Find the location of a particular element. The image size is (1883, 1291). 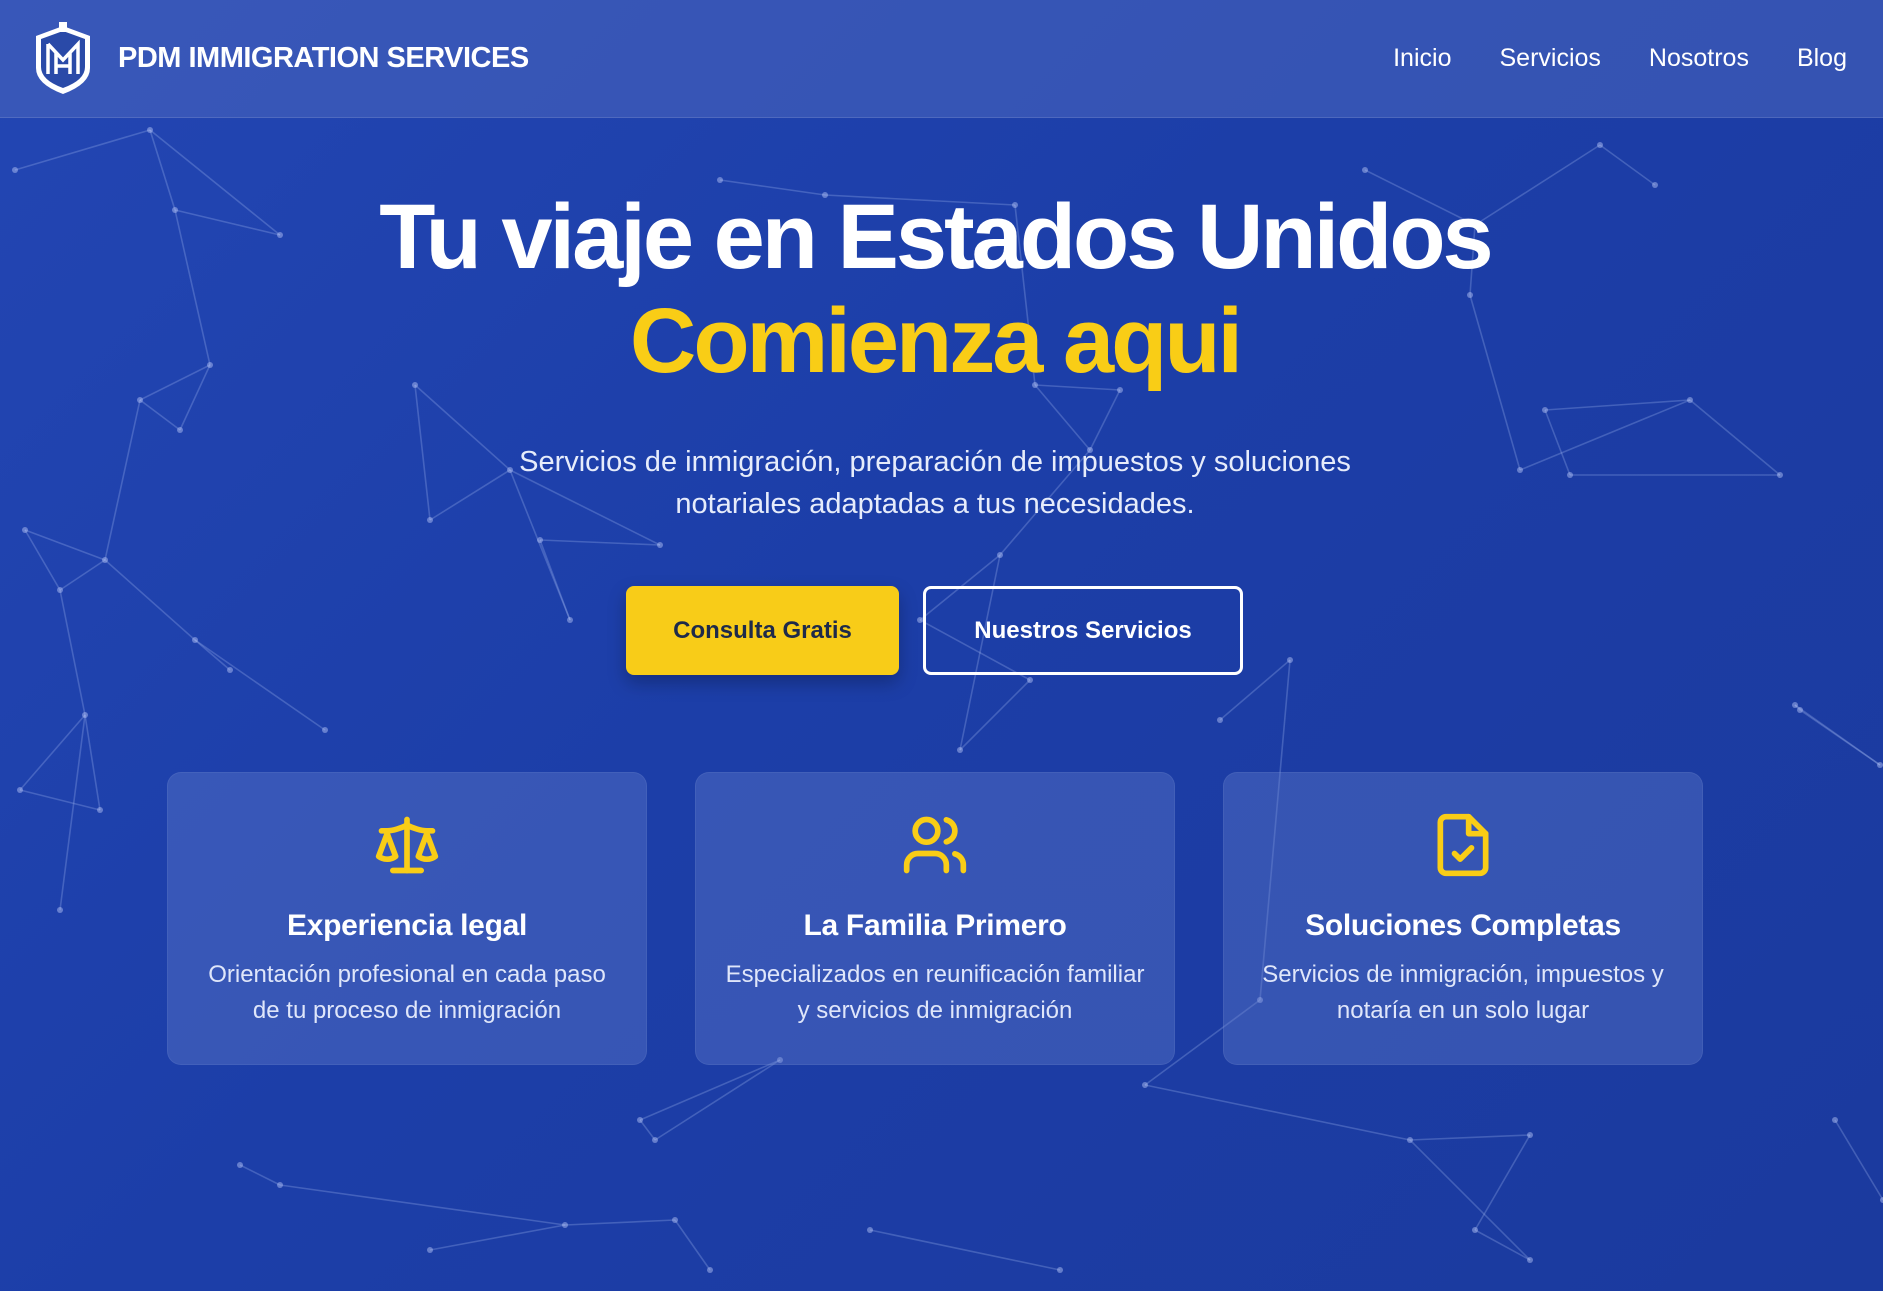

hero-buttons: Consulta Gratis Nuestros Servicios is located at coordinates (934, 630).